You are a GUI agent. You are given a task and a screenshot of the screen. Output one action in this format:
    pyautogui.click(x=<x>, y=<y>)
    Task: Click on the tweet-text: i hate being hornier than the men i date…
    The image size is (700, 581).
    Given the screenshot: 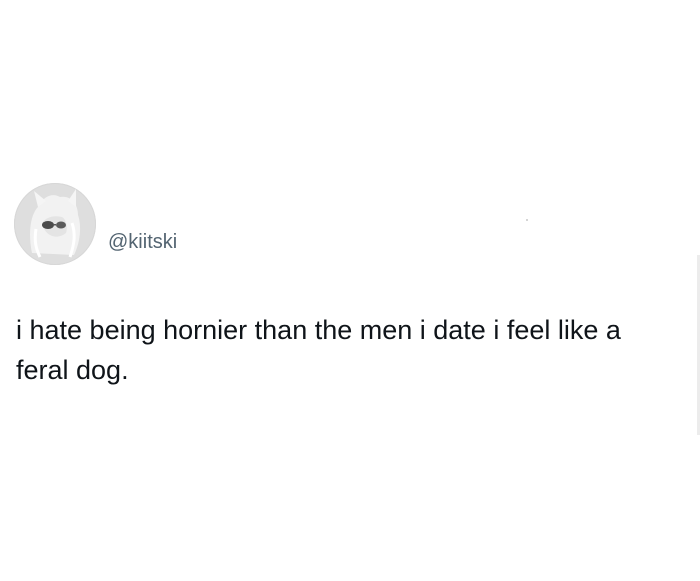 What is the action you would take?
    pyautogui.click(x=318, y=350)
    